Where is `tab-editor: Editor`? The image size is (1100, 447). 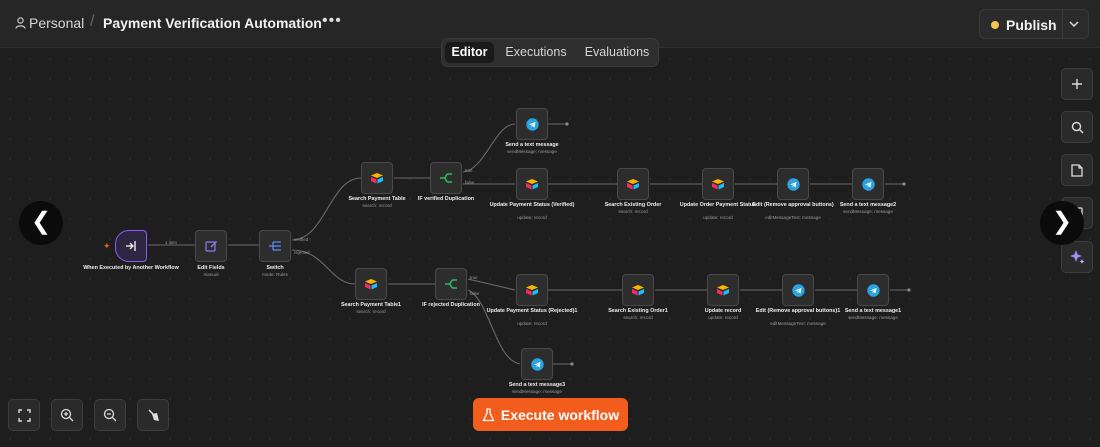
tab-editor: Editor is located at coordinates (469, 52).